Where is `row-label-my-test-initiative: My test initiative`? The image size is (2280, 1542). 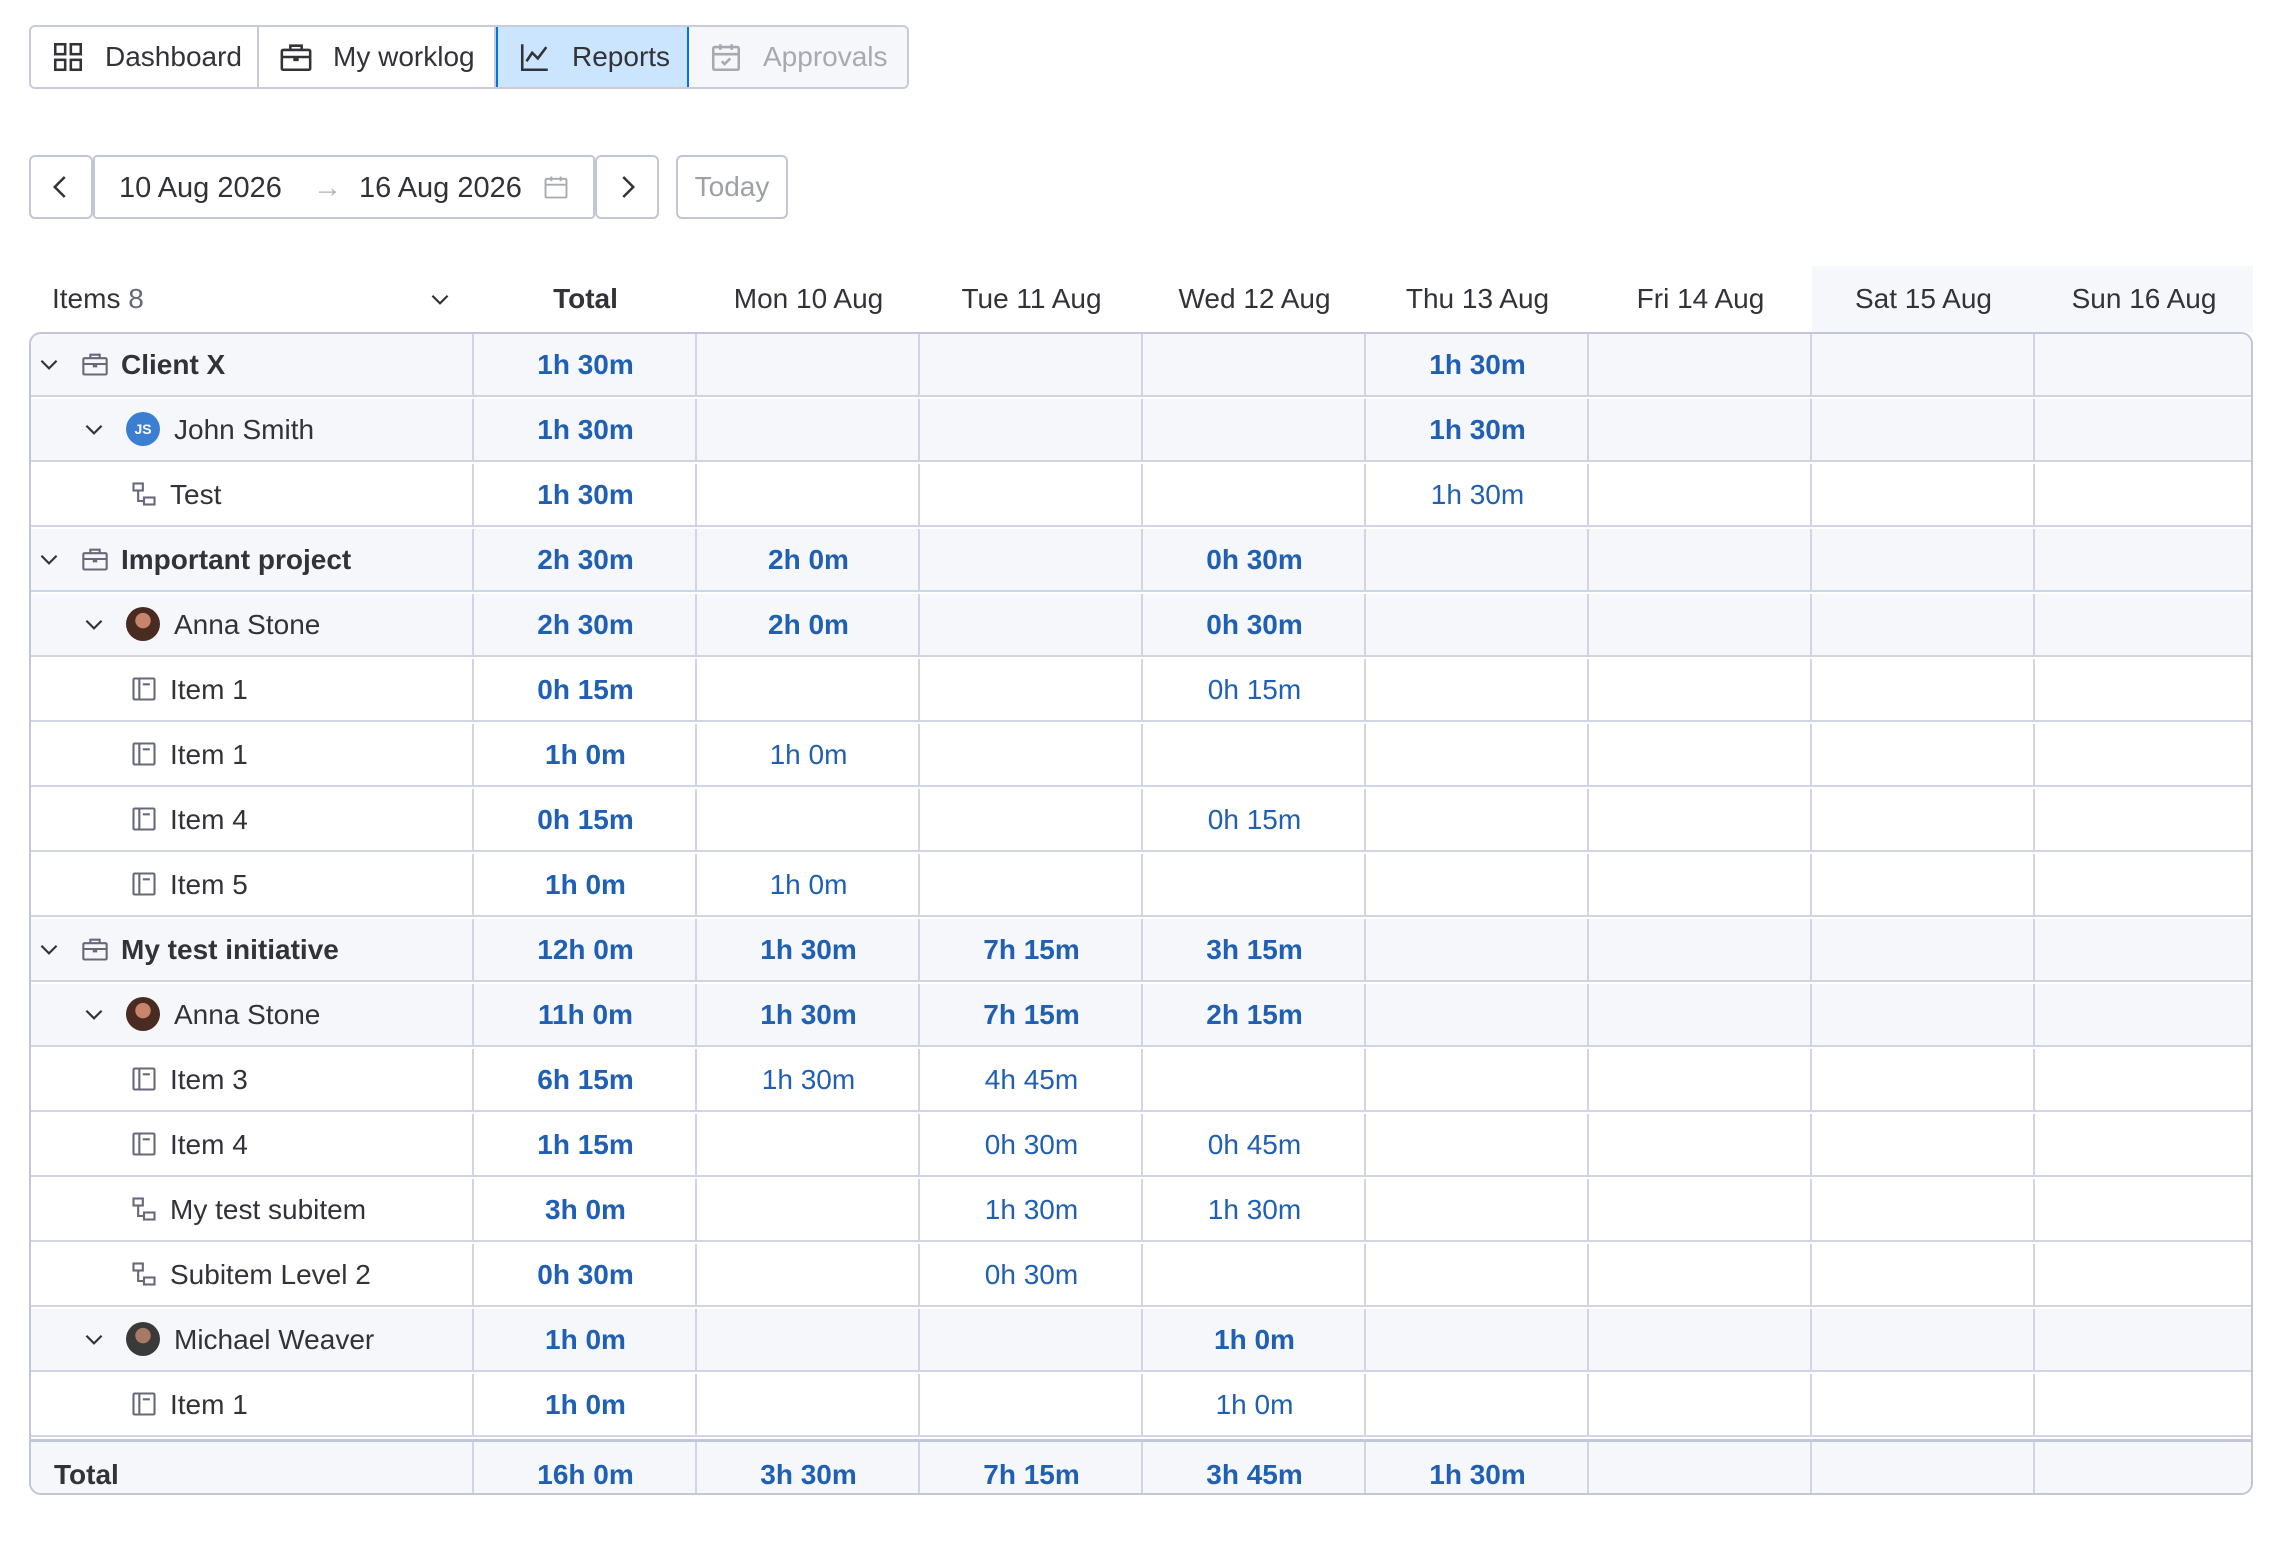 row-label-my-test-initiative: My test initiative is located at coordinates (230, 949).